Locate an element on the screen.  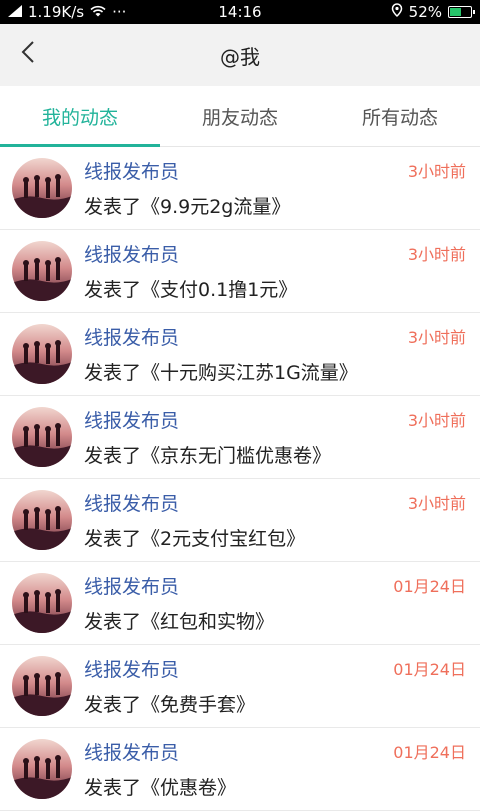
list-item: 线报发布员 发表了《2元支付宝红包》 3小时前 is located at coordinates (240, 520).